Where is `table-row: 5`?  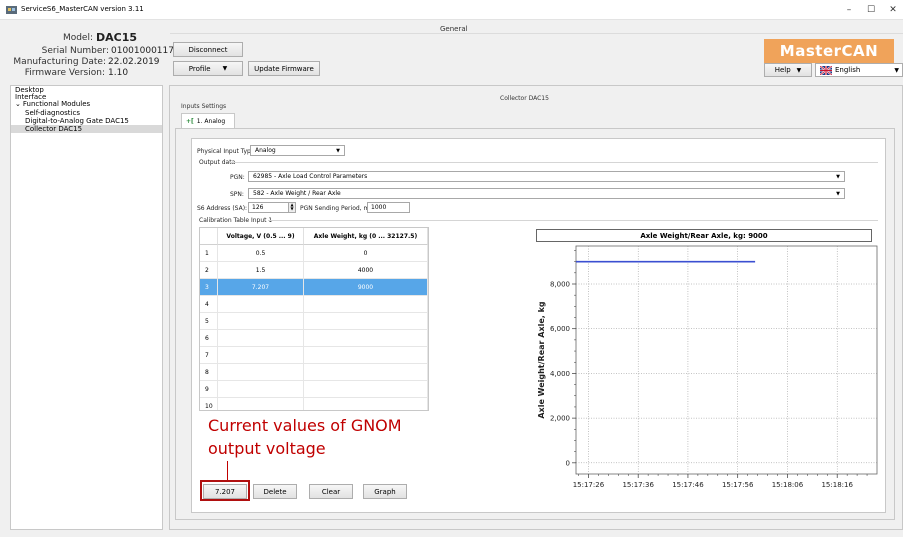
table-row: 5 is located at coordinates (314, 321).